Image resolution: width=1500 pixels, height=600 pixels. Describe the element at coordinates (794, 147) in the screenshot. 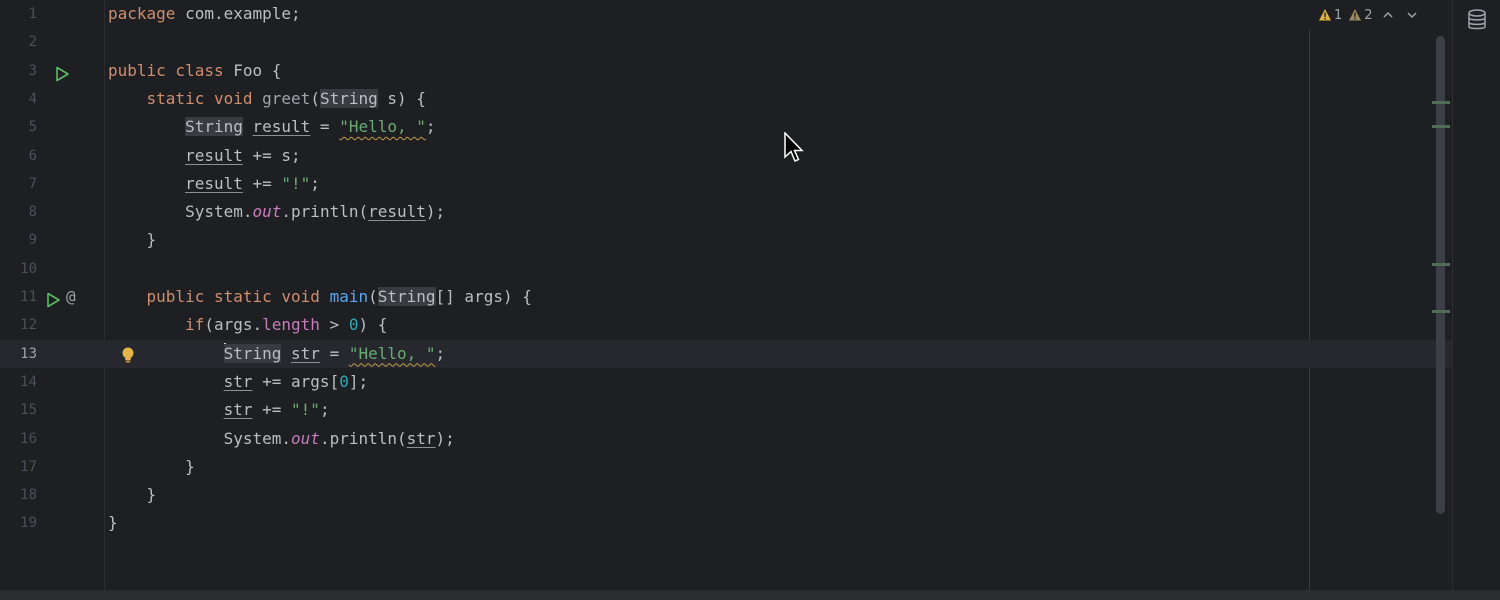

I see `mouse-cursor-icon` at that location.